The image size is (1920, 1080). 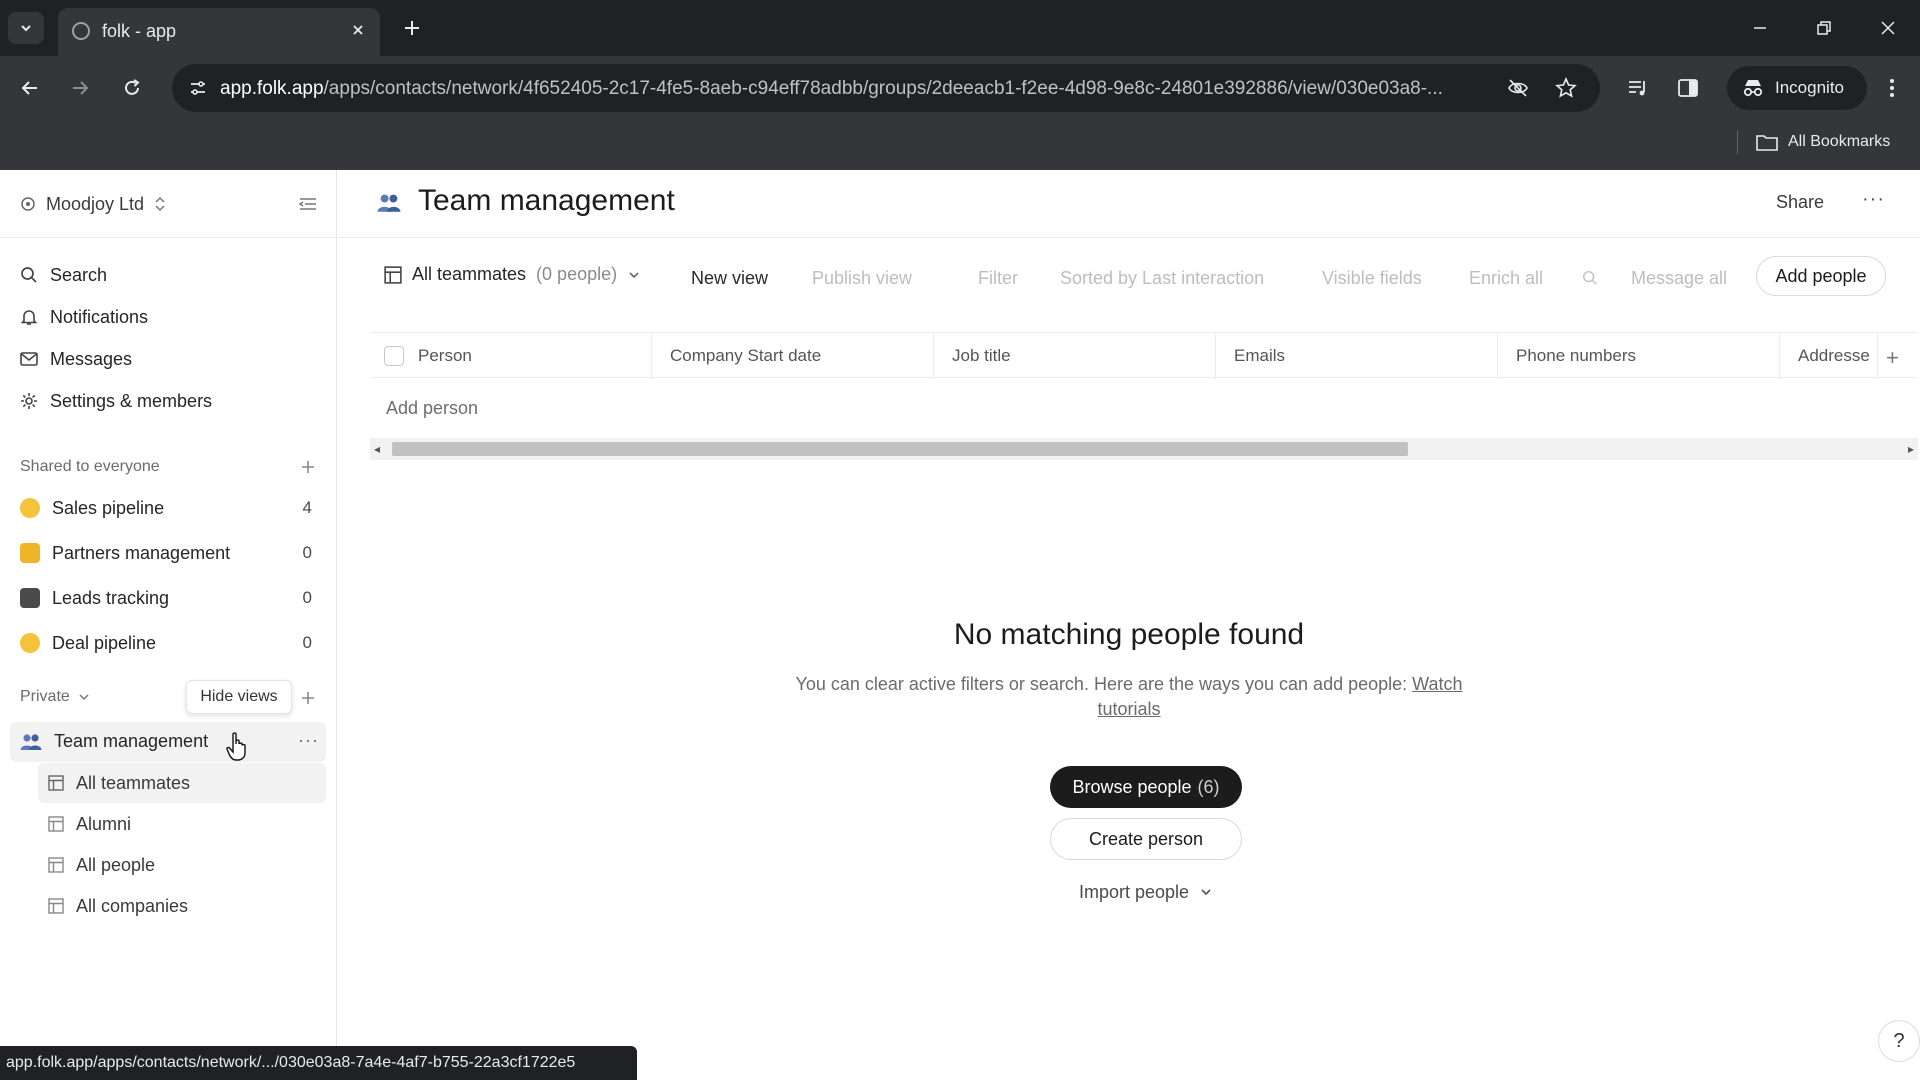 What do you see at coordinates (1829, 356) in the screenshot?
I see `column-addresses: Addresse` at bounding box center [1829, 356].